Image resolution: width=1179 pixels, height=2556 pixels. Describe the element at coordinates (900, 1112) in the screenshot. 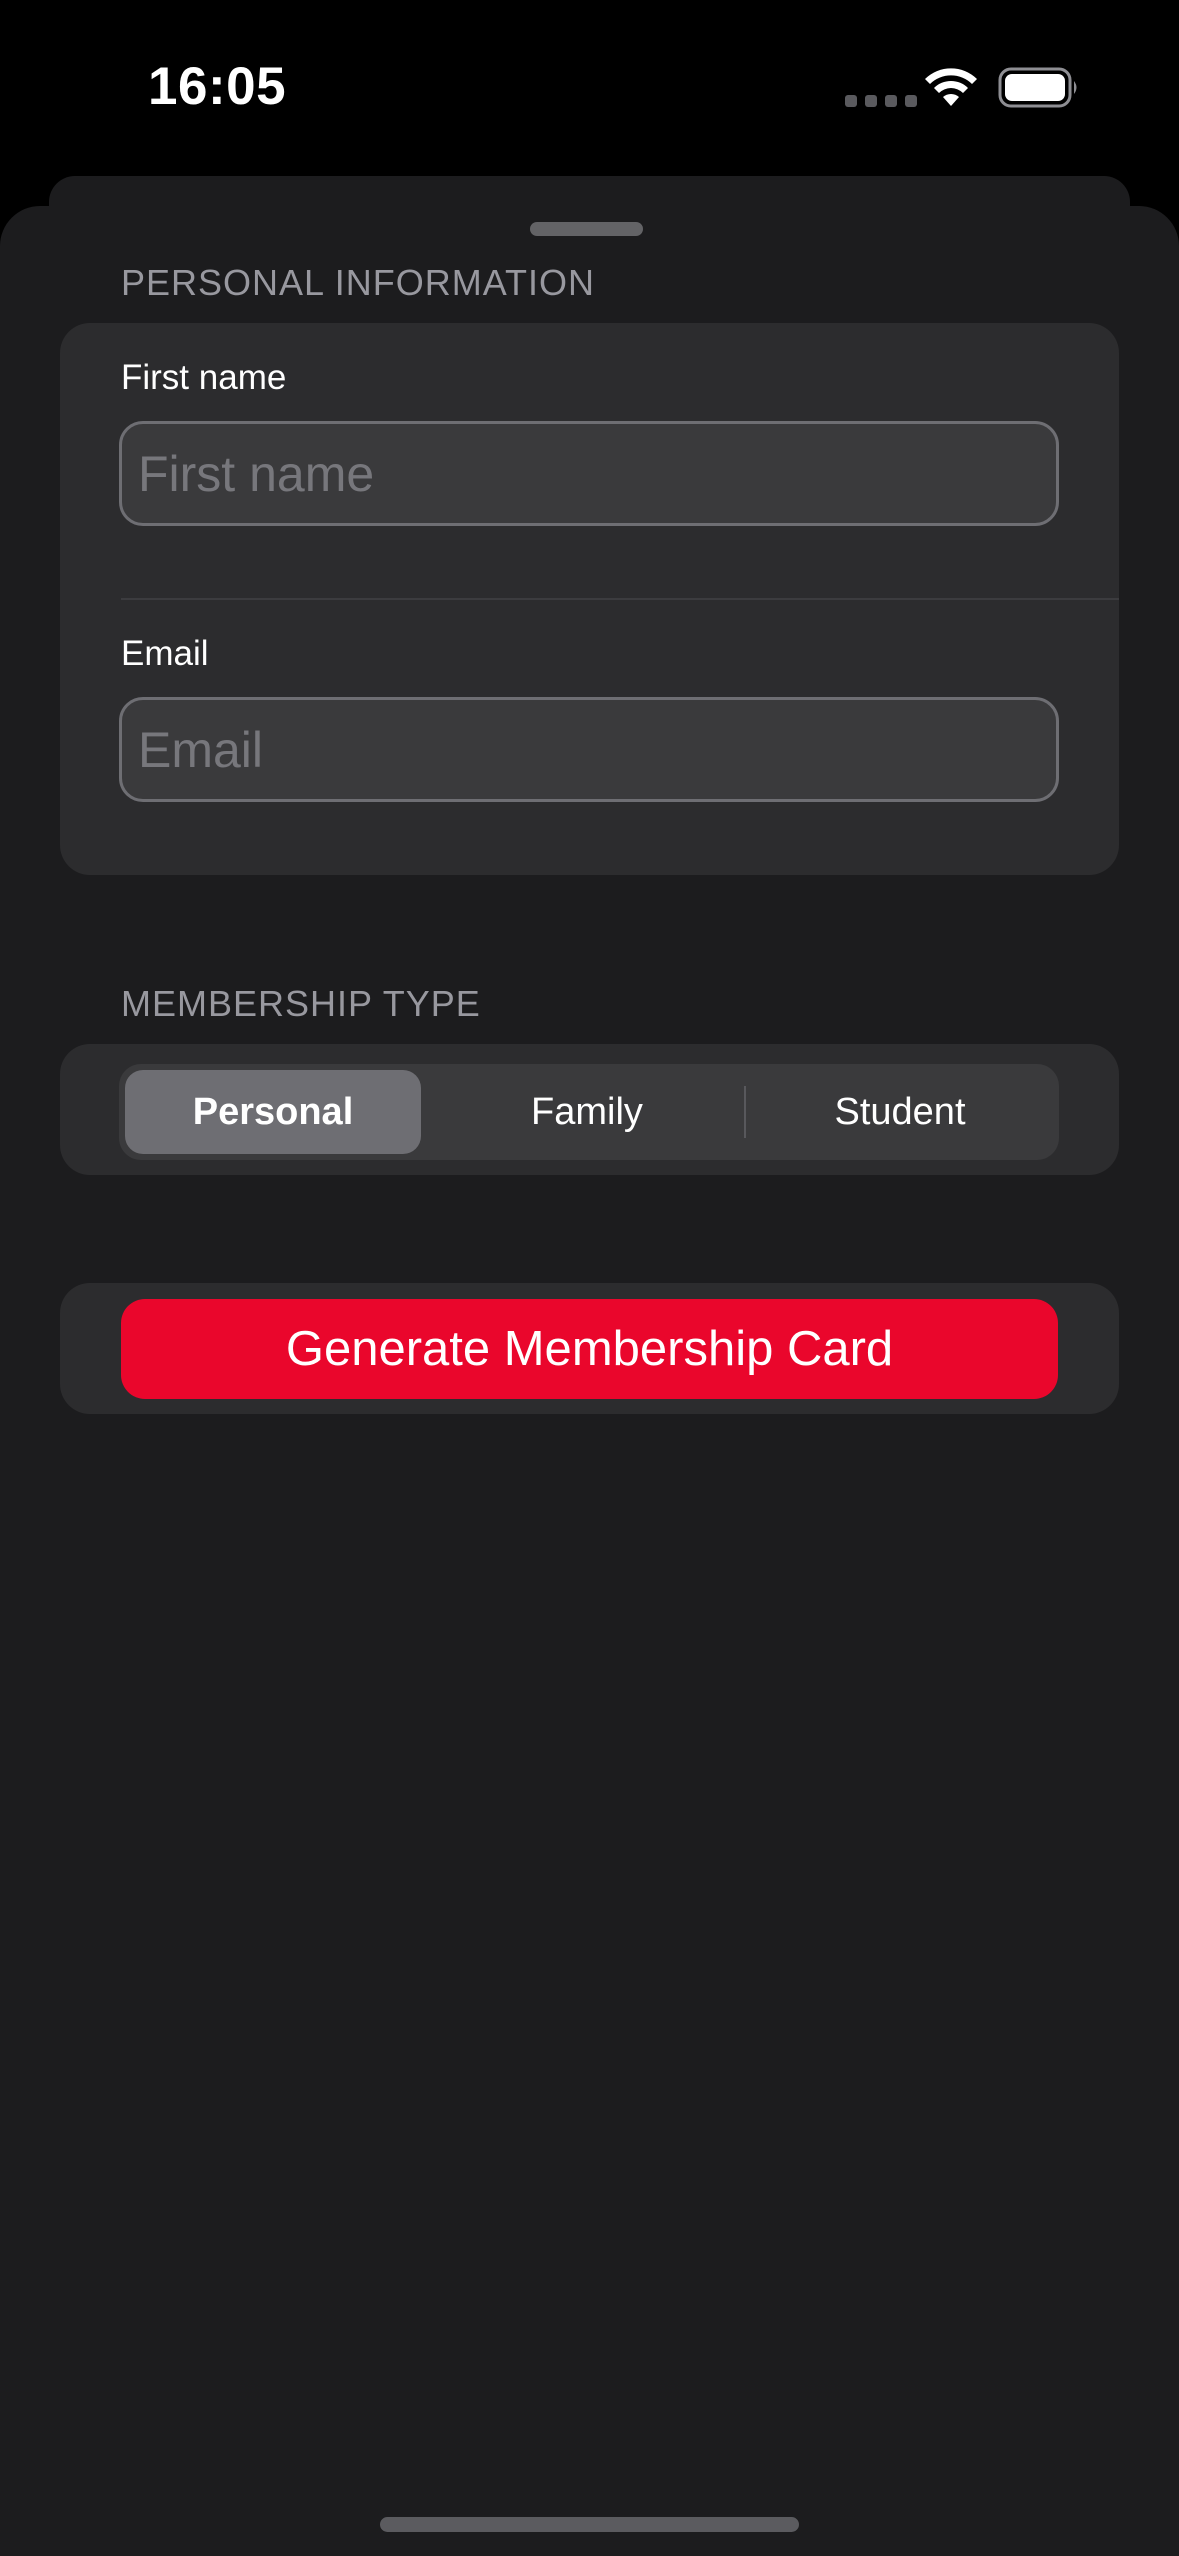

I see `segment-student: Student` at that location.